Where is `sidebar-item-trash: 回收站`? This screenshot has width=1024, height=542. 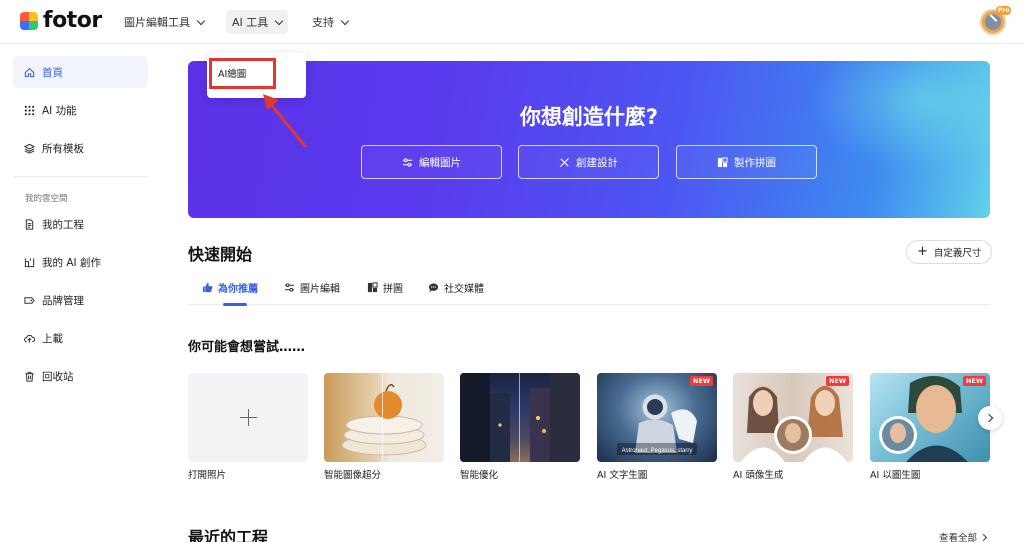
sidebar-item-trash: 回收站 is located at coordinates (80, 376).